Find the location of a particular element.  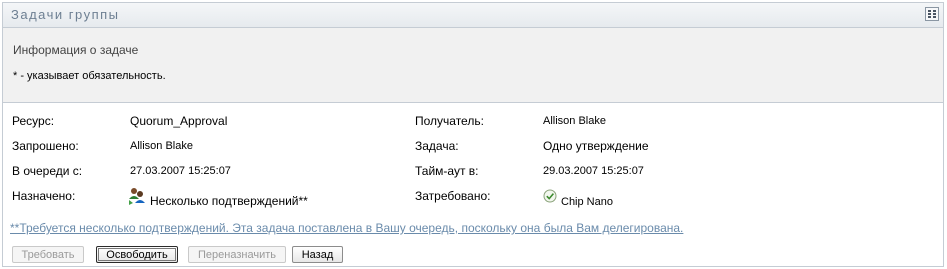

resource-label: Ресурс: is located at coordinates (33, 121).